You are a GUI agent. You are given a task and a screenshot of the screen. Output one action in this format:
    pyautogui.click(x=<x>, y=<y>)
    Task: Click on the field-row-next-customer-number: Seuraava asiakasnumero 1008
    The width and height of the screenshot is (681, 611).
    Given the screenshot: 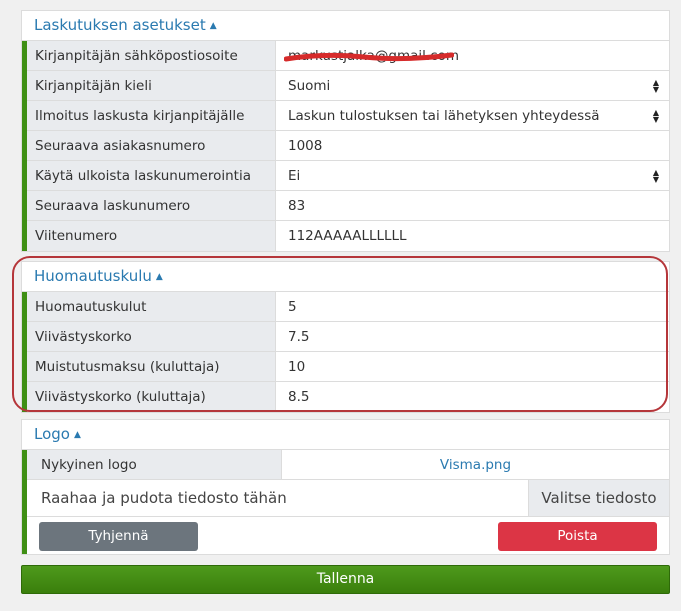 What is the action you would take?
    pyautogui.click(x=348, y=146)
    